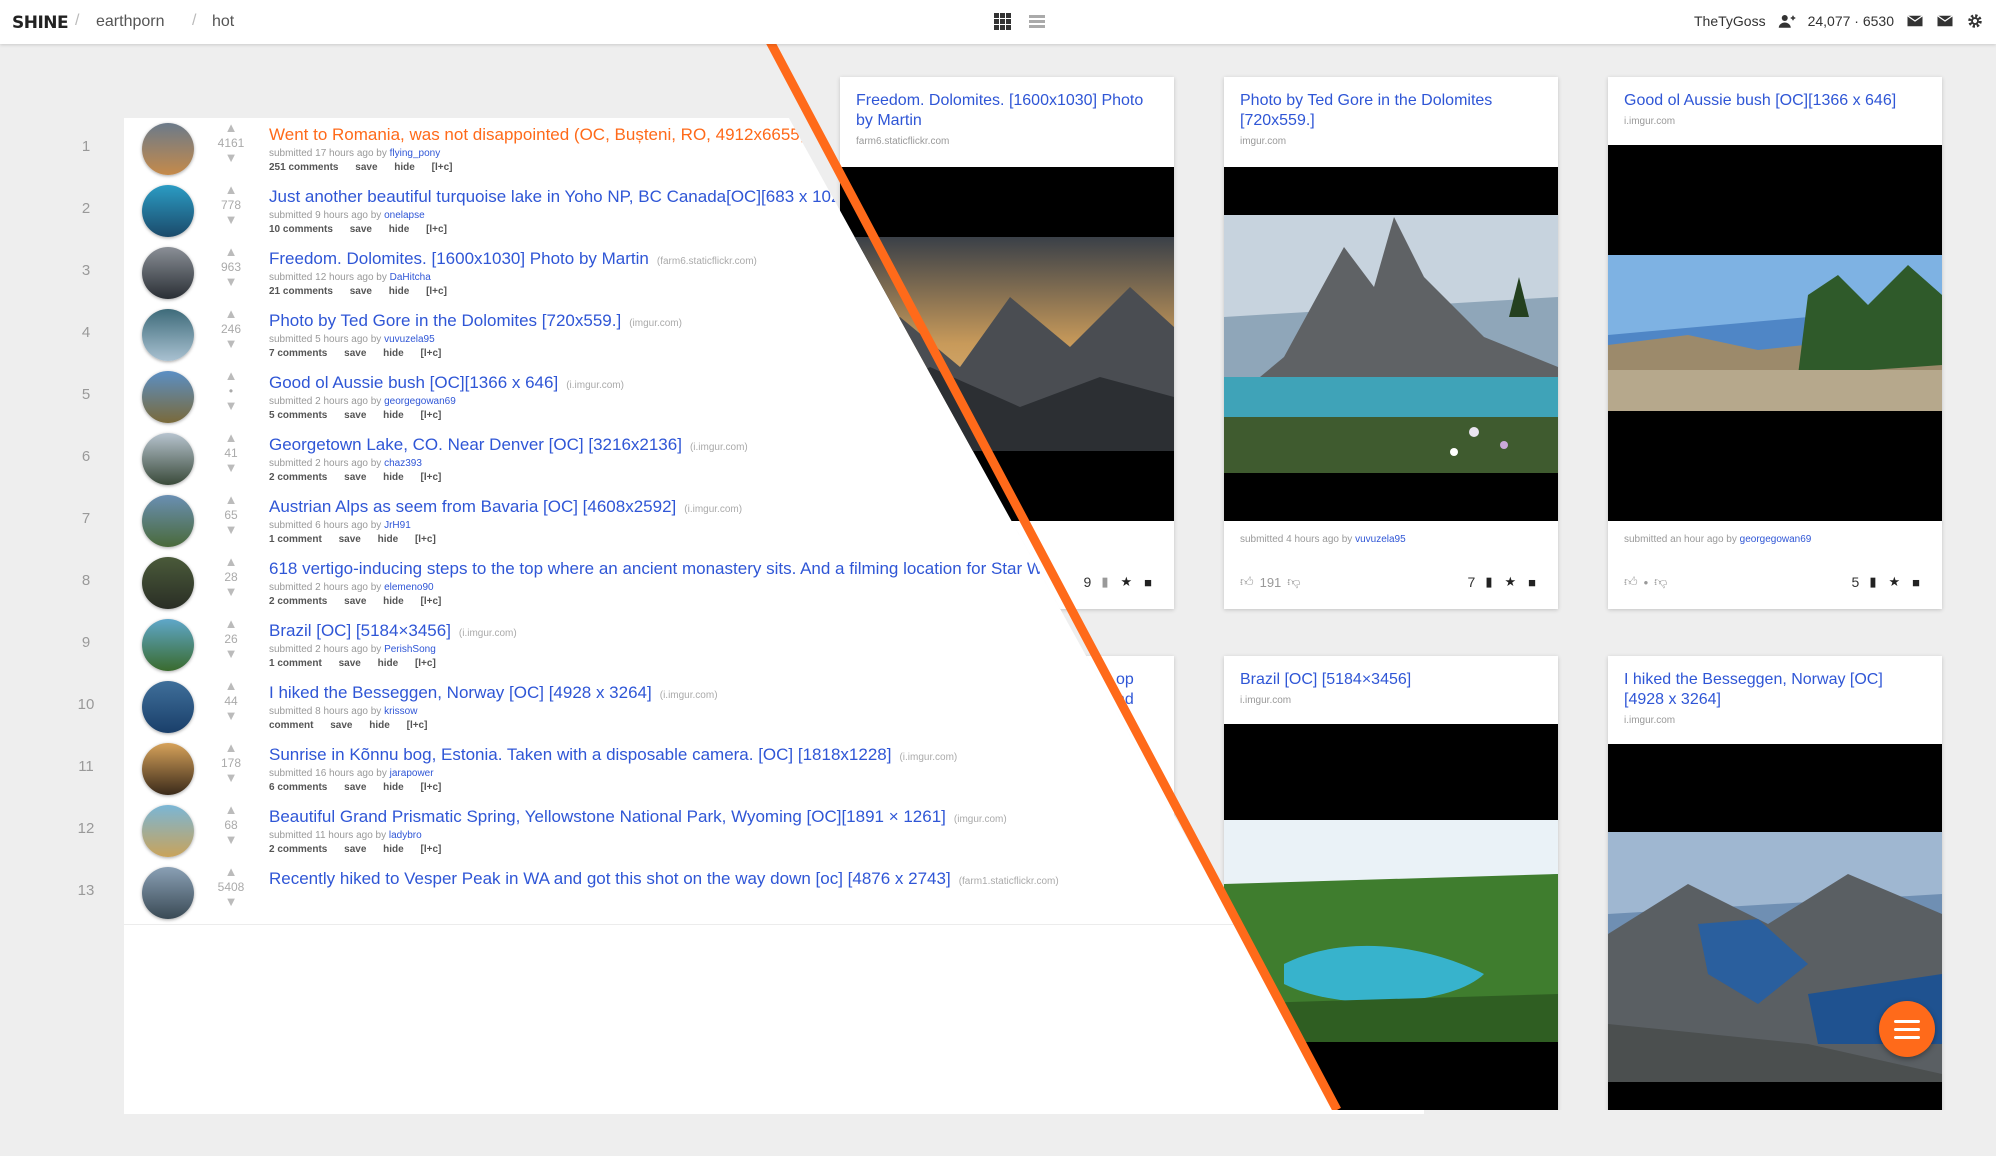 This screenshot has height=1156, width=1996. Describe the element at coordinates (707, 261) in the screenshot. I see `post-domain: (farm6.staticflickr.com)` at that location.